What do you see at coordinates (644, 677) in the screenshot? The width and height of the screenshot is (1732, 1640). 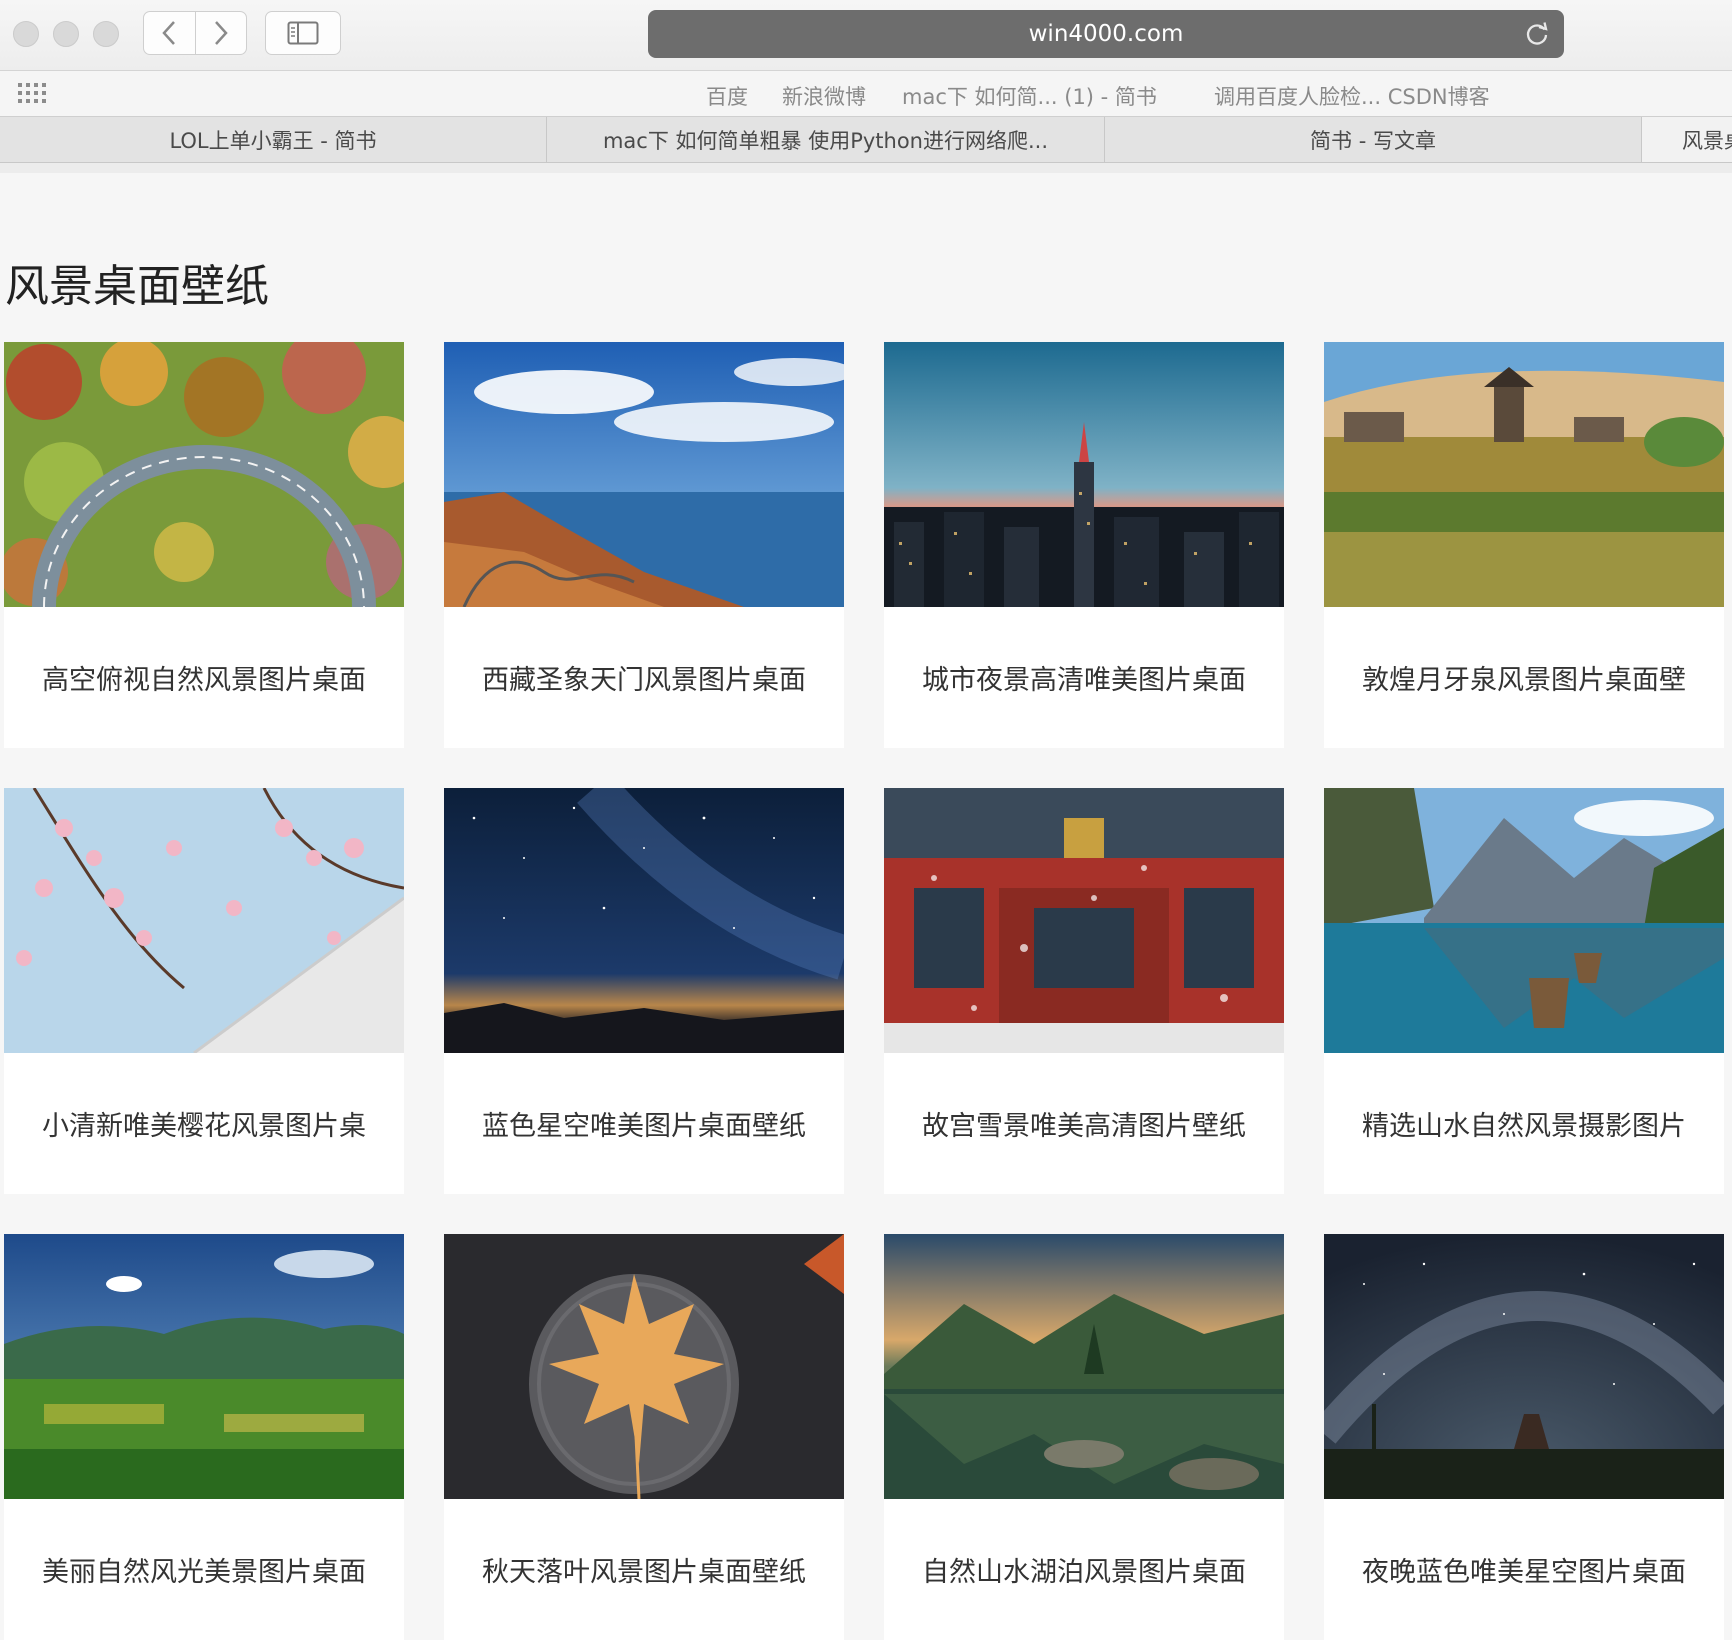 I see `wallpaper-caption: 西藏圣象天门风景图片桌面` at bounding box center [644, 677].